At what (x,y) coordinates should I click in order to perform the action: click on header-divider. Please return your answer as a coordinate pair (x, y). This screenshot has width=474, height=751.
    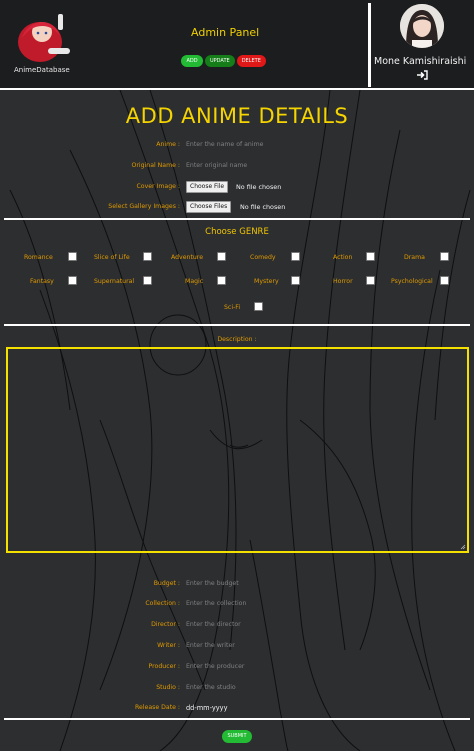
    Looking at the image, I should click on (369, 45).